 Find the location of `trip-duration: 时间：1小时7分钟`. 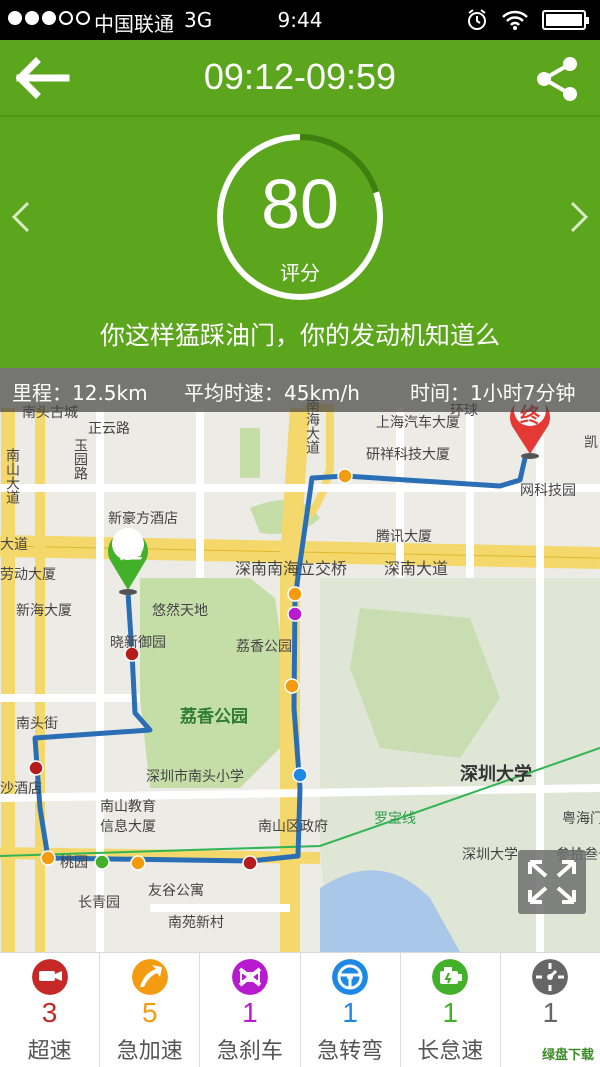

trip-duration: 时间：1小时7分钟 is located at coordinates (493, 393).